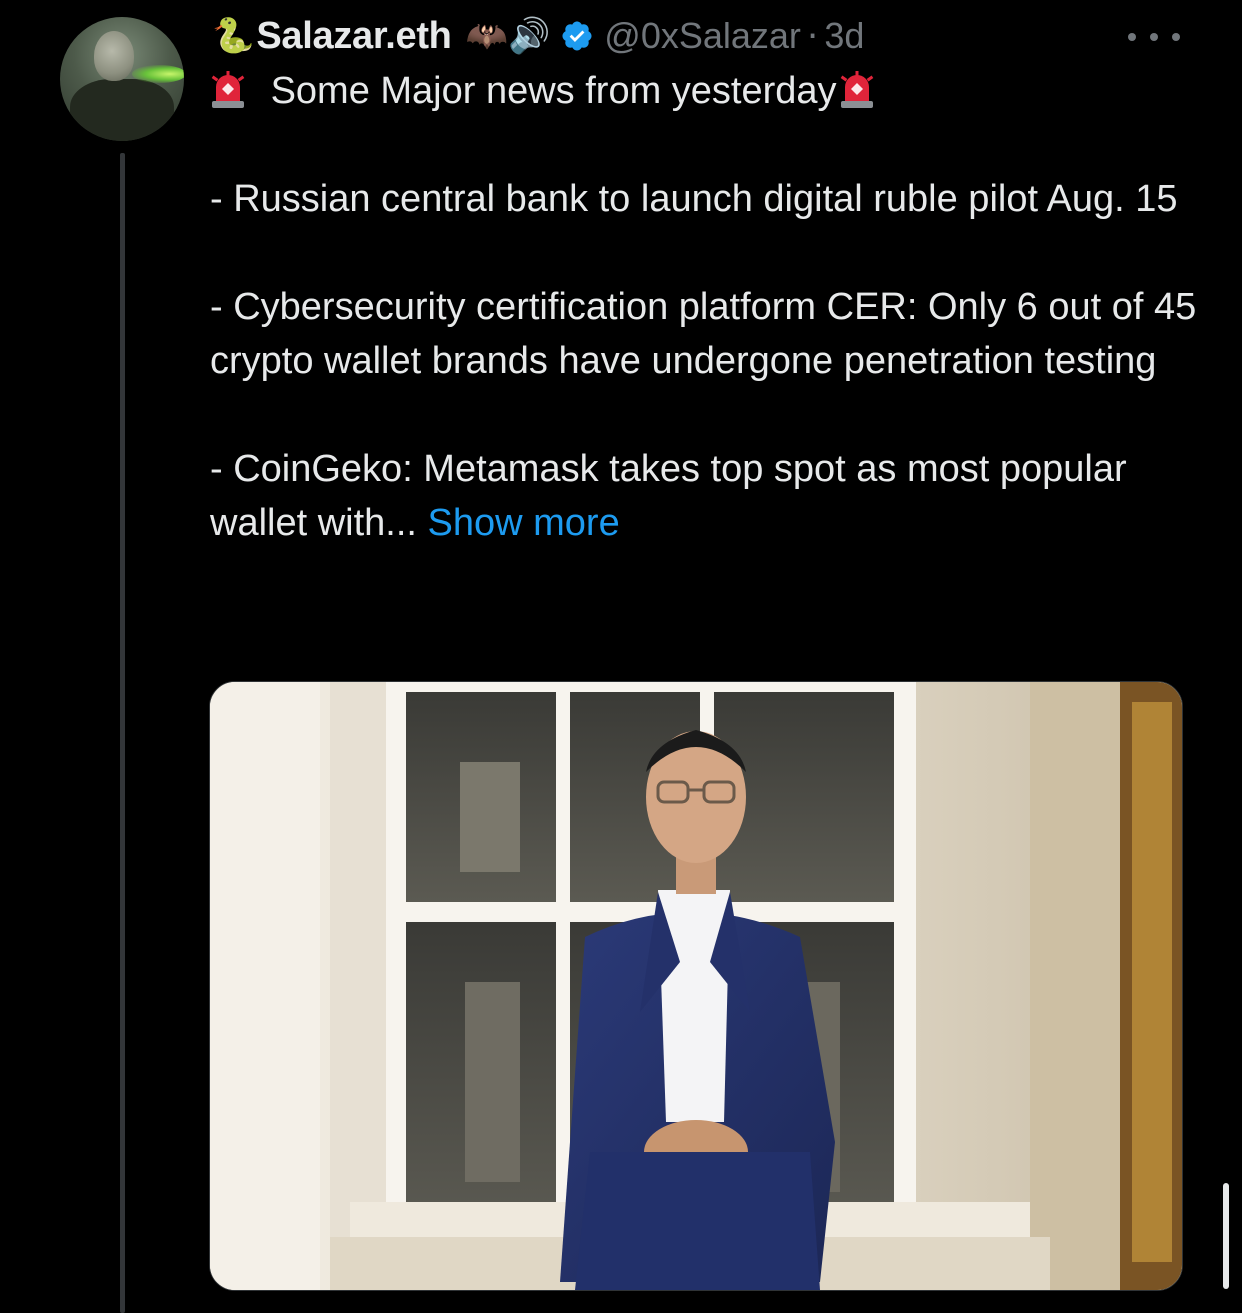  I want to click on snake-emoji: 🐍, so click(233, 36).